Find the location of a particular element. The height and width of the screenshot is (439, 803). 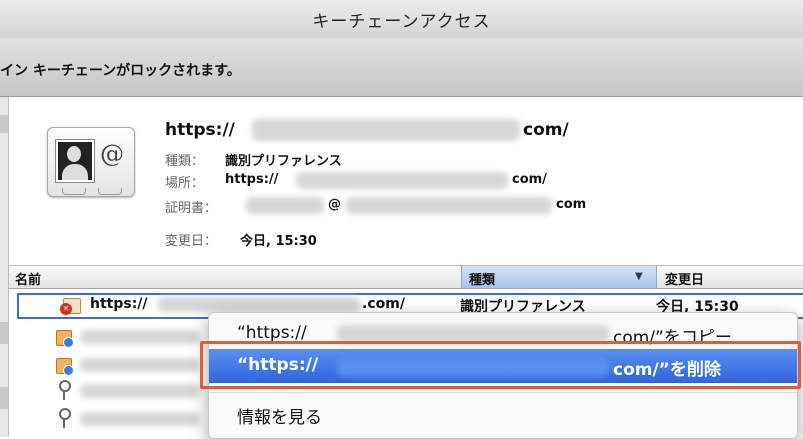

location-label: 場所： is located at coordinates (185, 183).